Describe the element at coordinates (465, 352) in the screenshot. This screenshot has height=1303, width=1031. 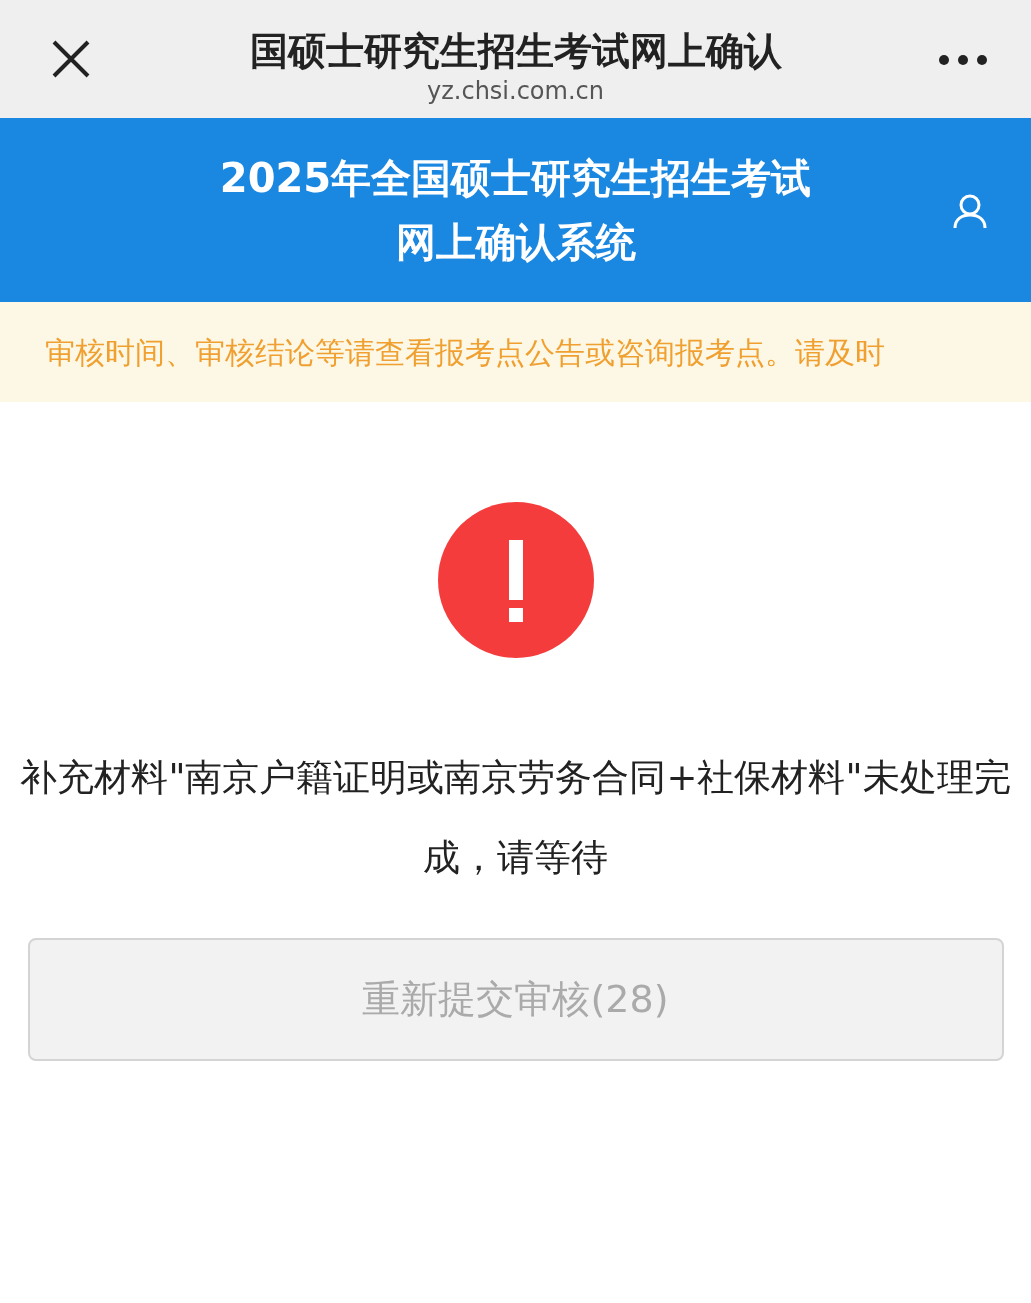
I see `notice-text: 审核时间、审核结论等请查看报考点公告或咨询报考点。请及时` at that location.